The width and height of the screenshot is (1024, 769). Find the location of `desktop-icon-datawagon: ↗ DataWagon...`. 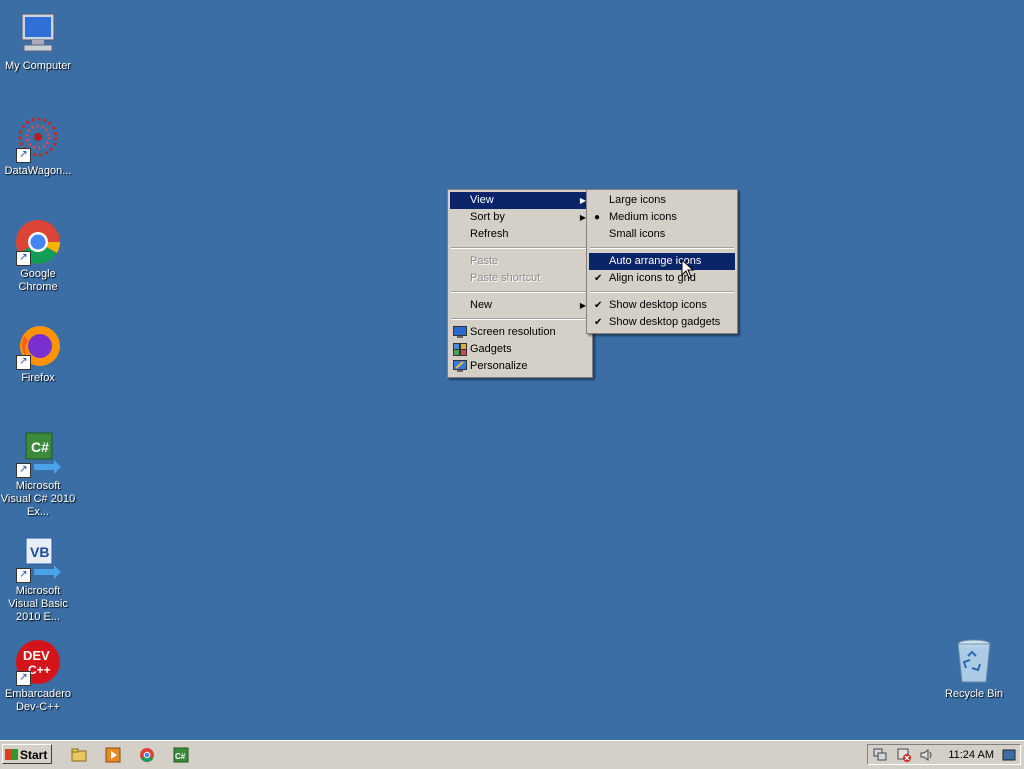

desktop-icon-datawagon: ↗ DataWagon... is located at coordinates (38, 146).